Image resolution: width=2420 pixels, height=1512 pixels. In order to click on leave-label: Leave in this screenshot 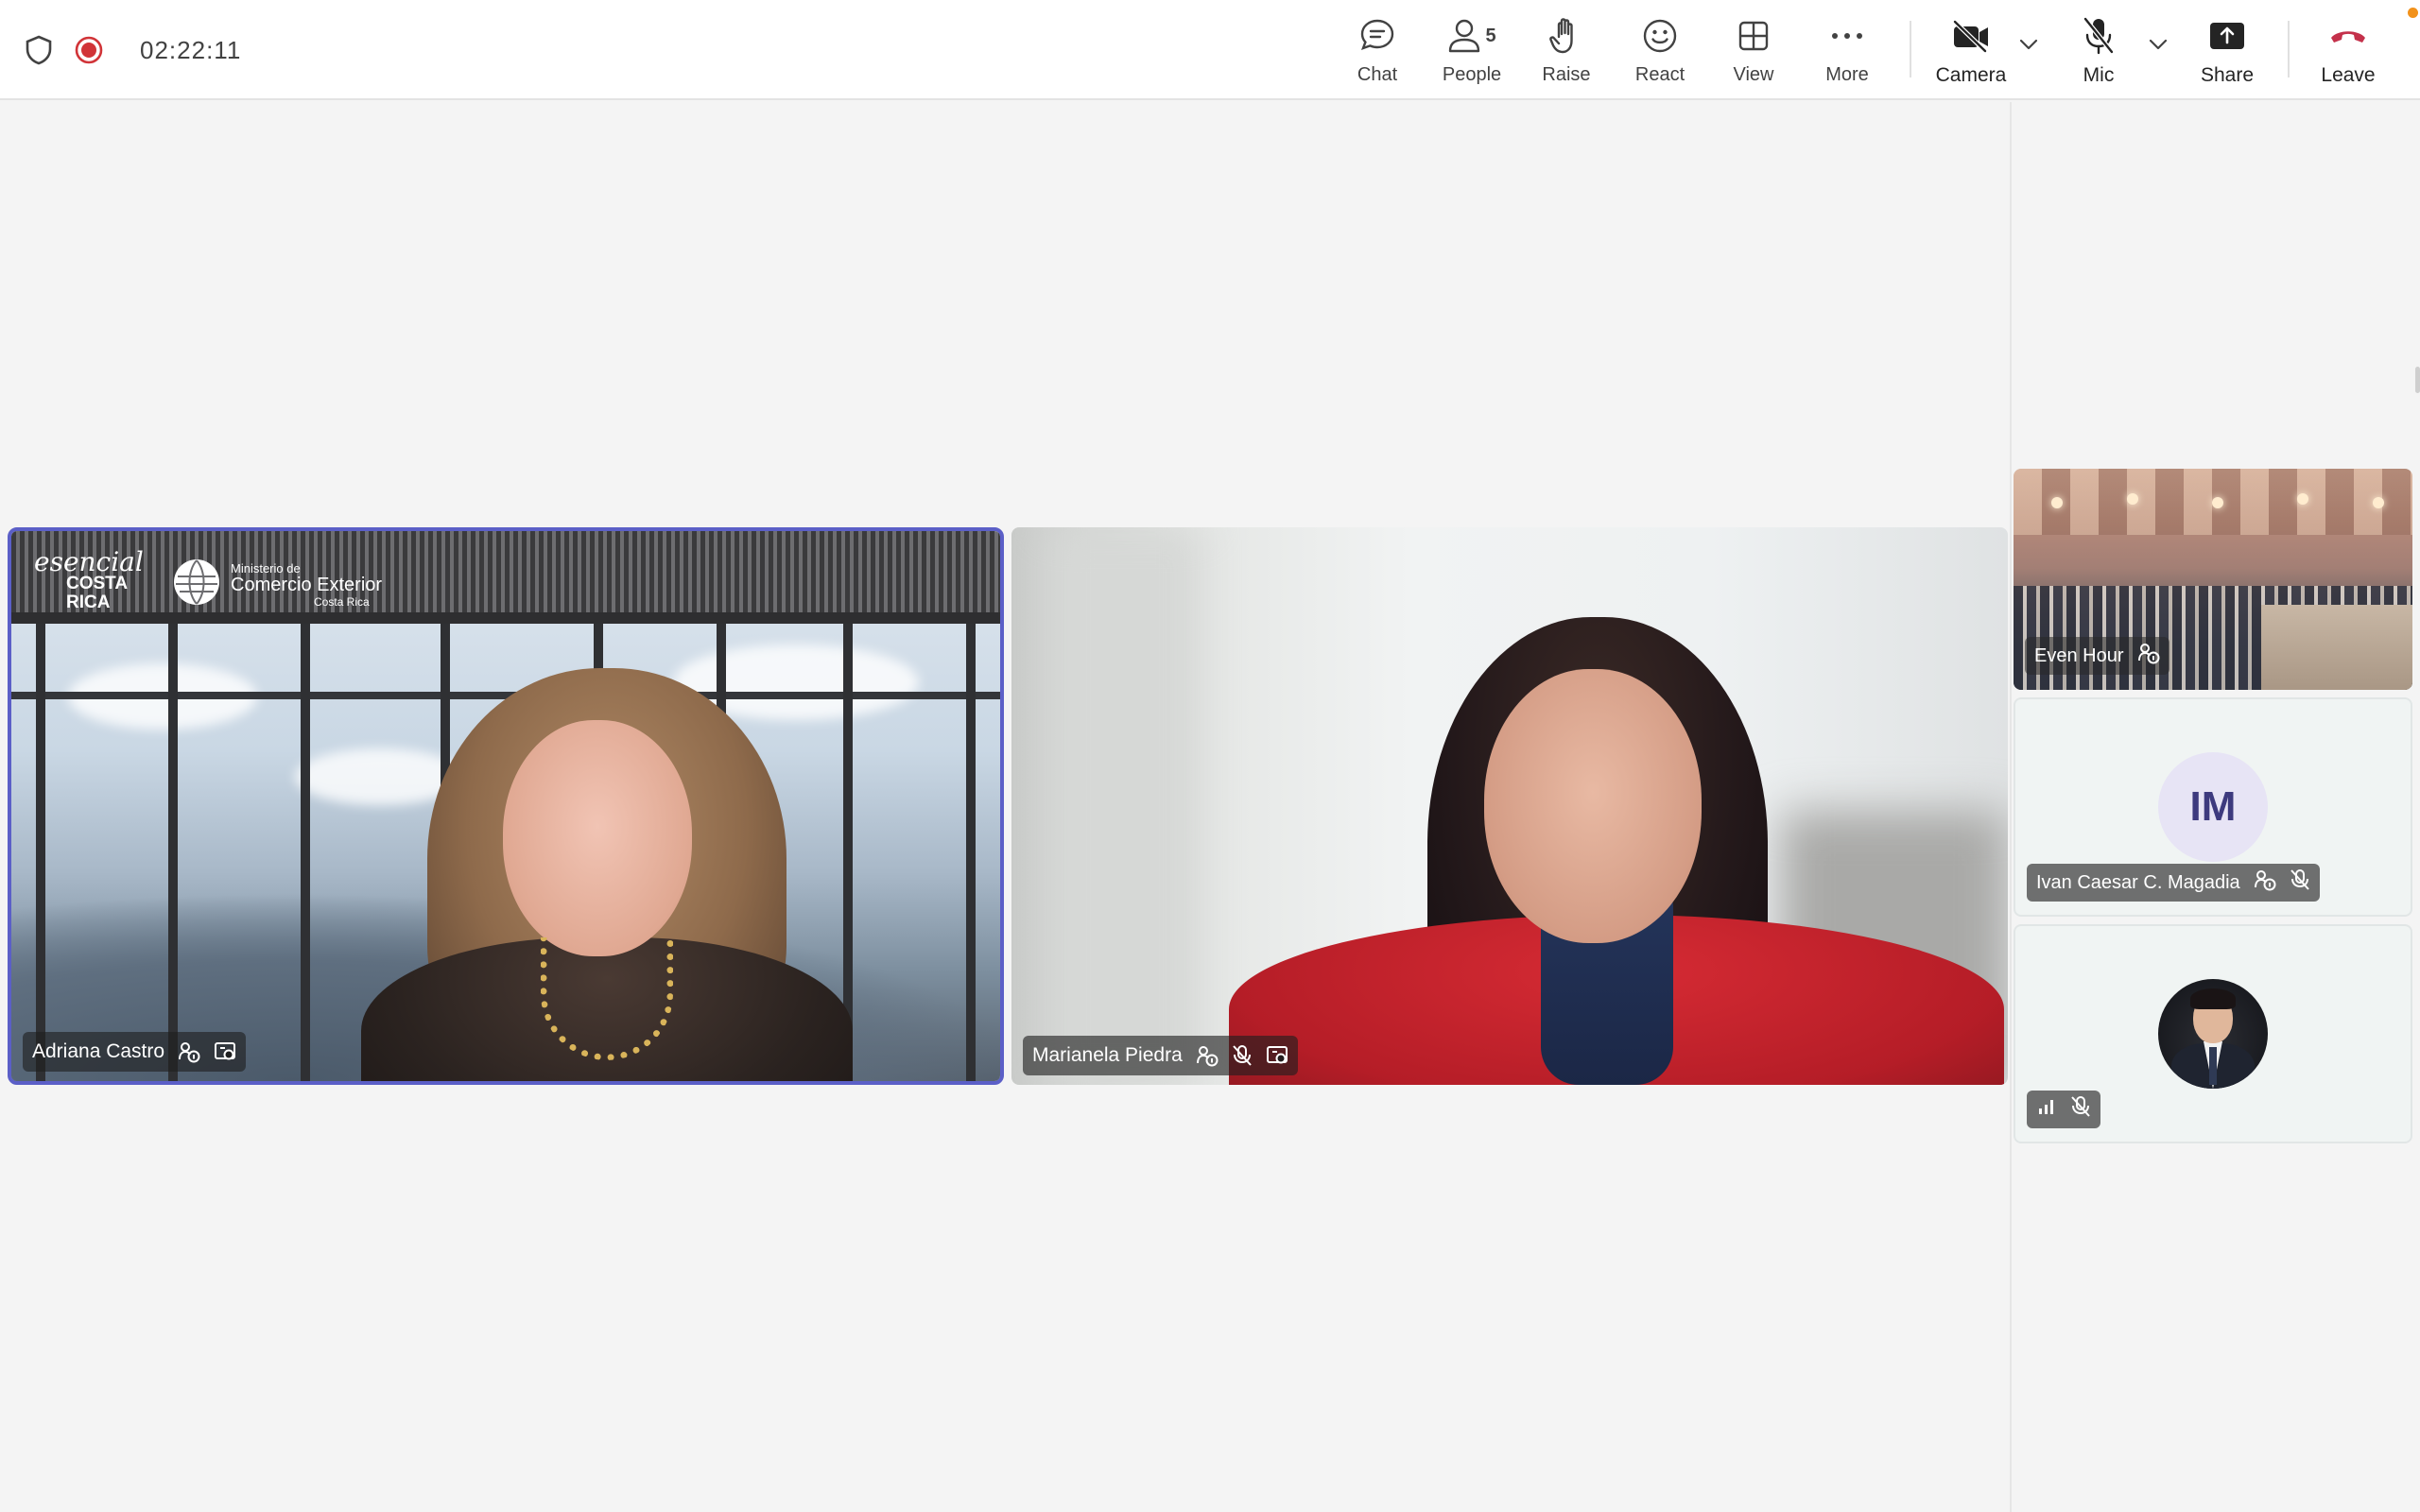, I will do `click(2348, 75)`.